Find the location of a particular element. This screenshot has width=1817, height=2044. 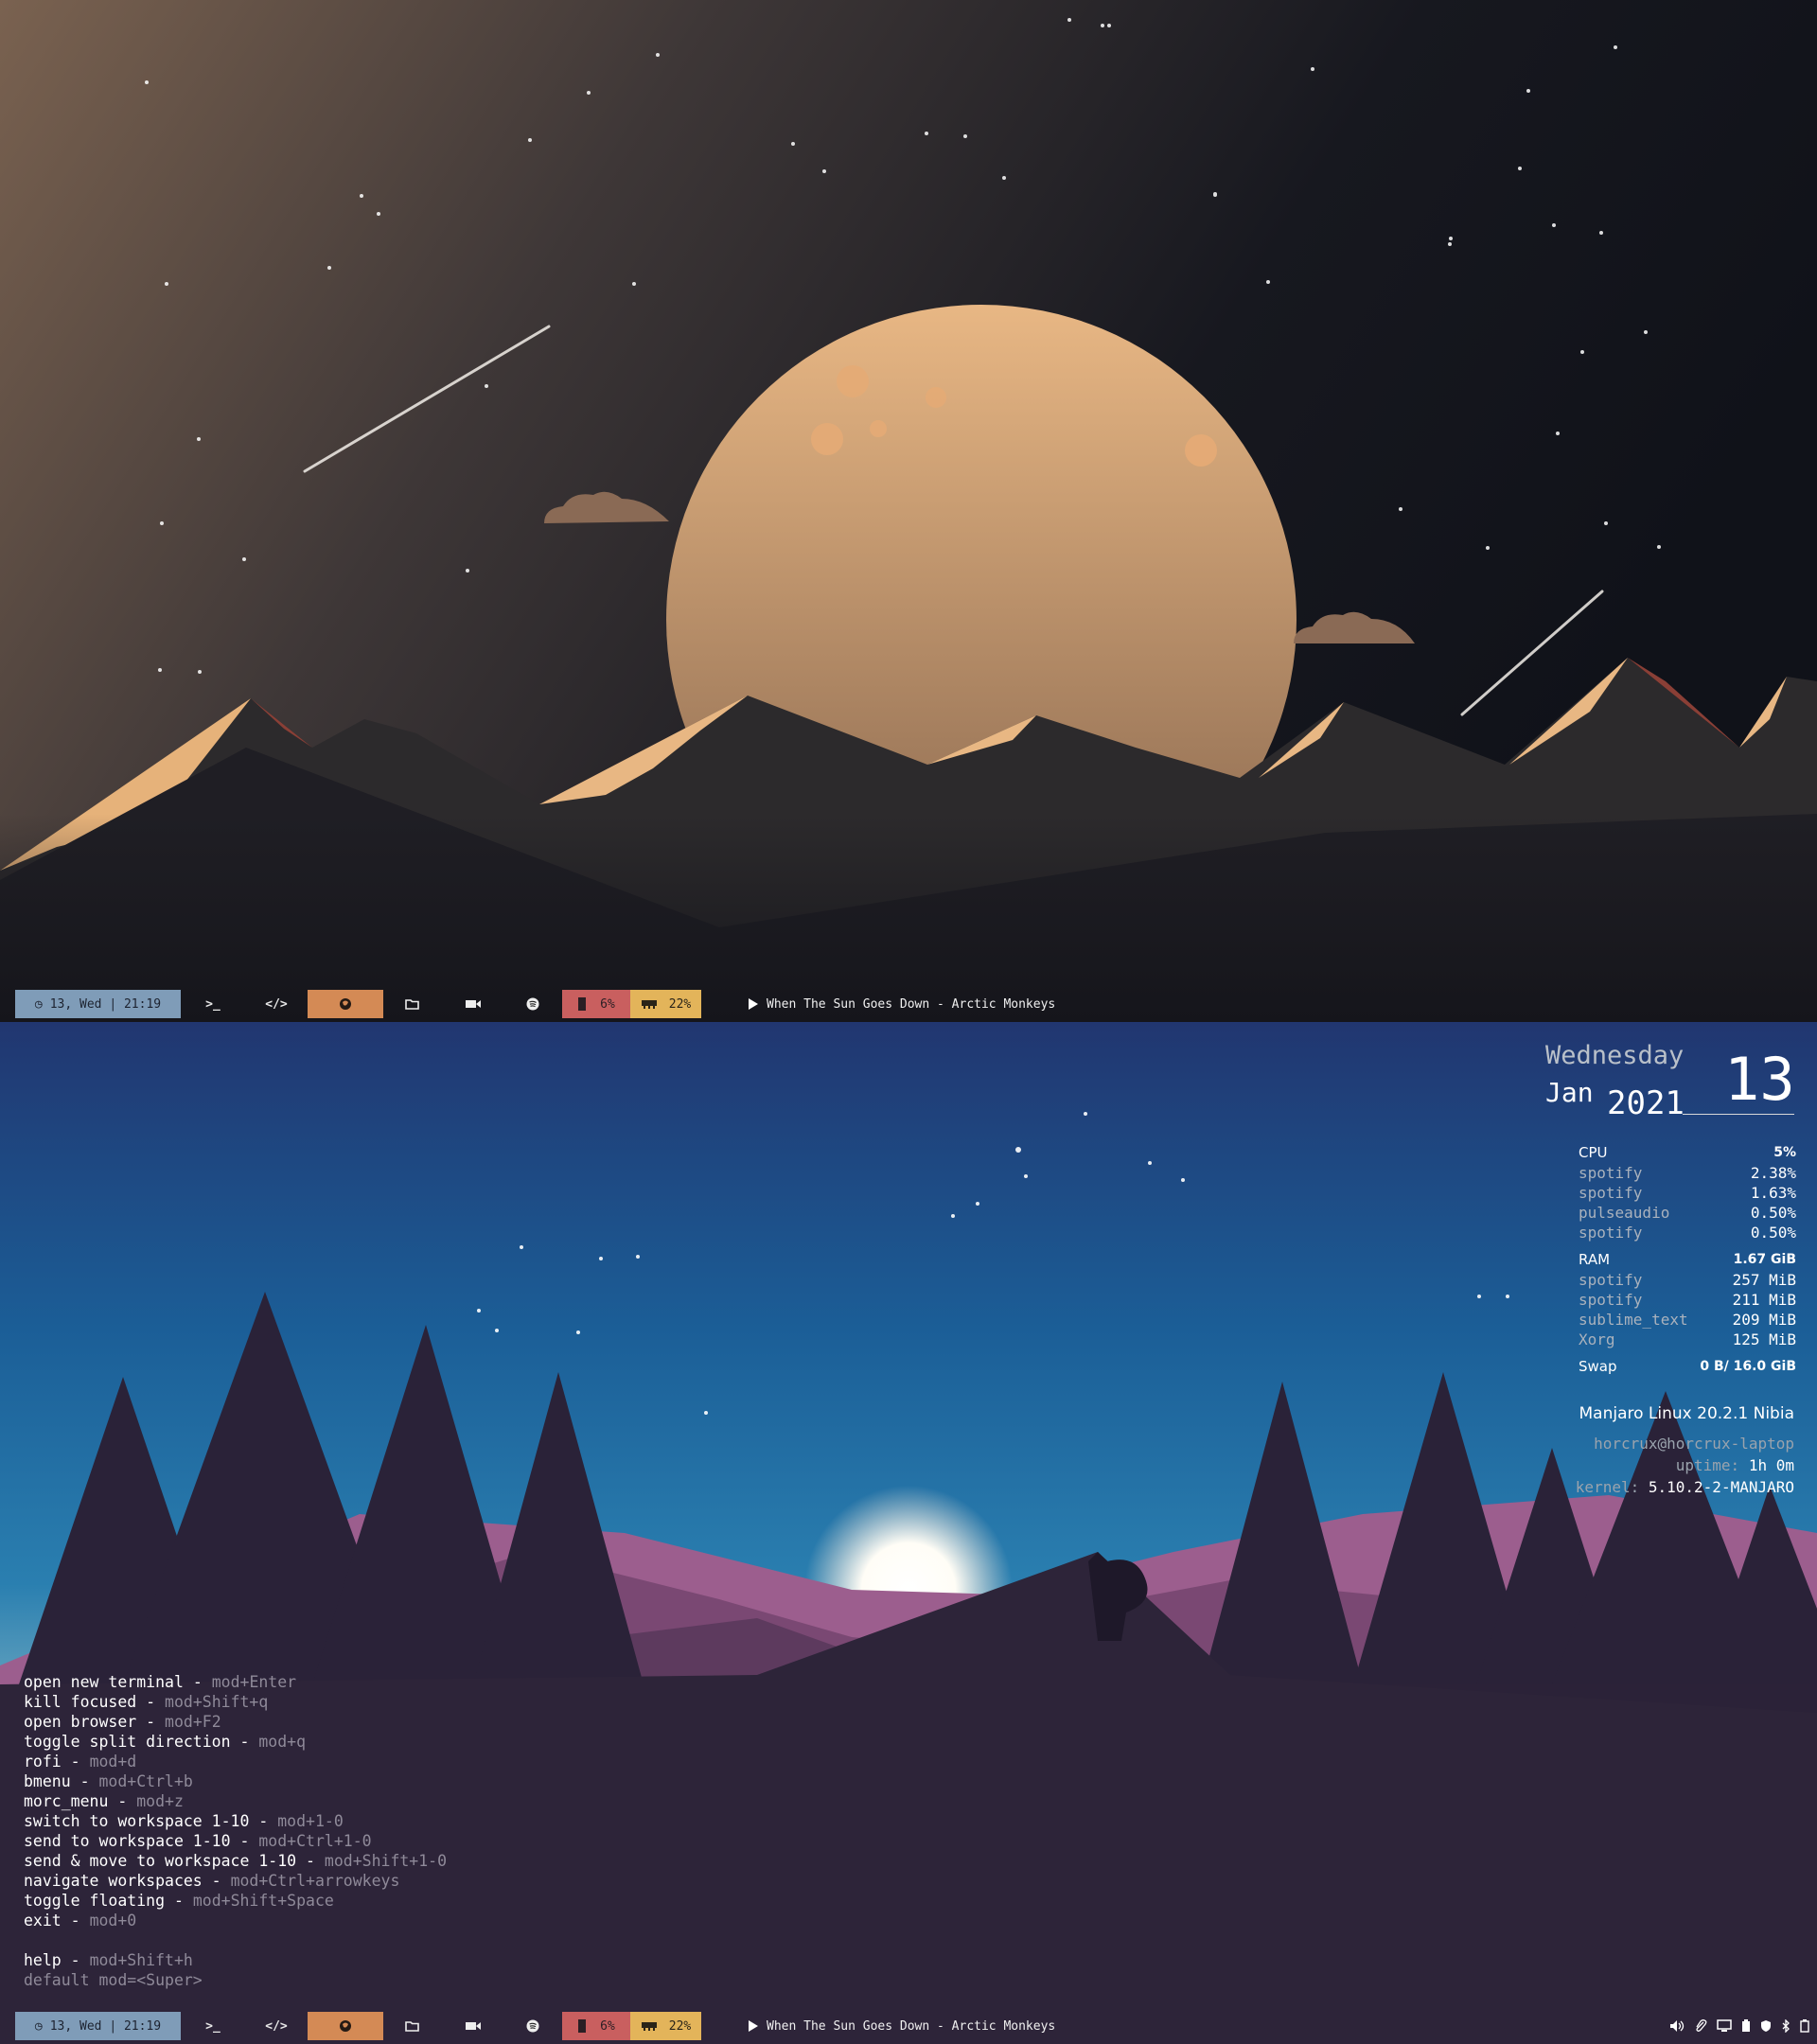

cpu-label: CPU is located at coordinates (1593, 1152).